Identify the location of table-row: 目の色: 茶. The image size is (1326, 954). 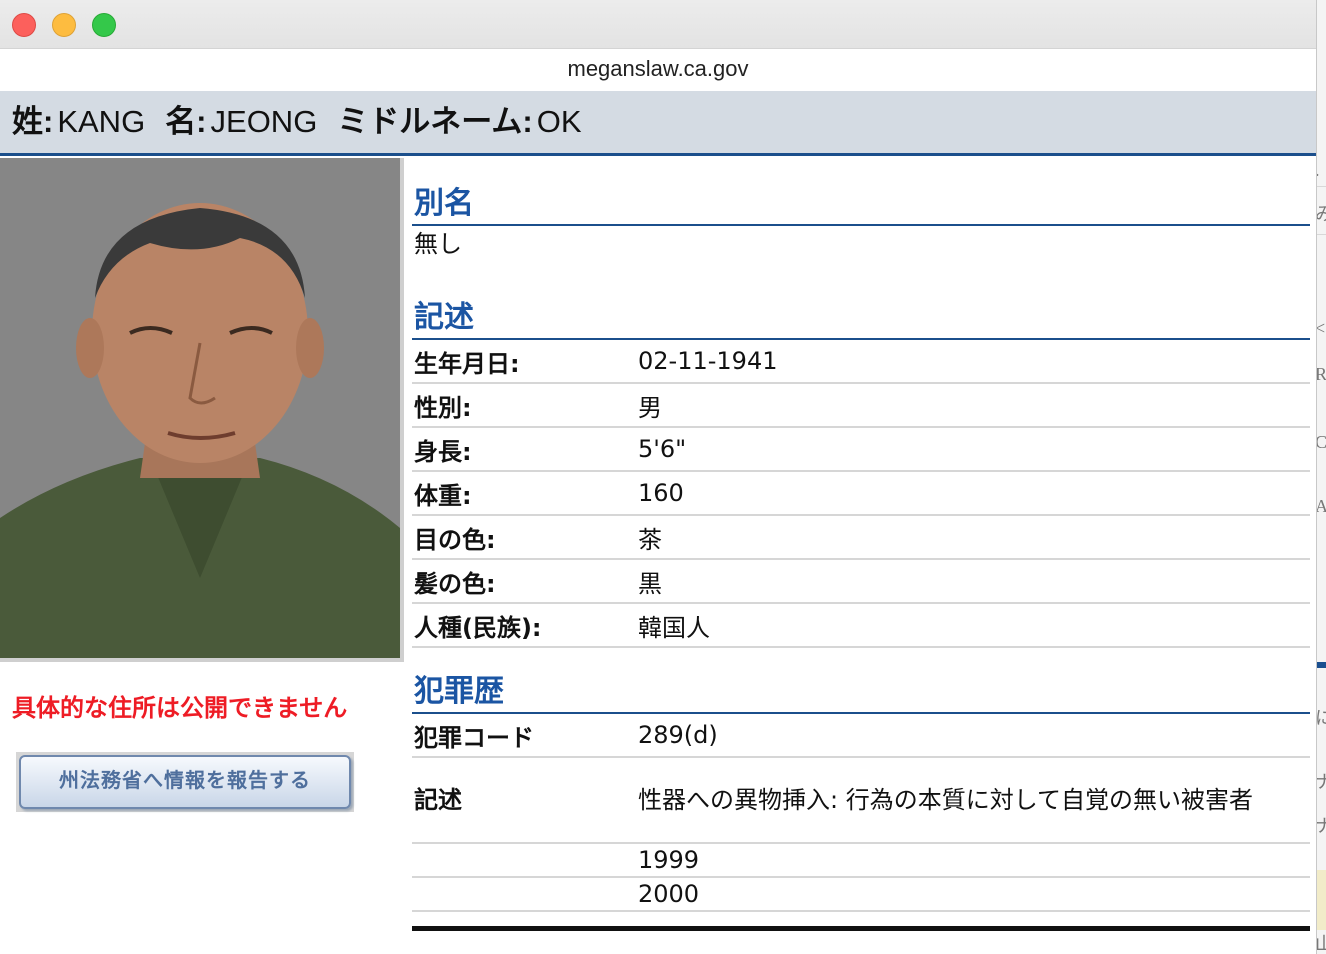
(861, 538).